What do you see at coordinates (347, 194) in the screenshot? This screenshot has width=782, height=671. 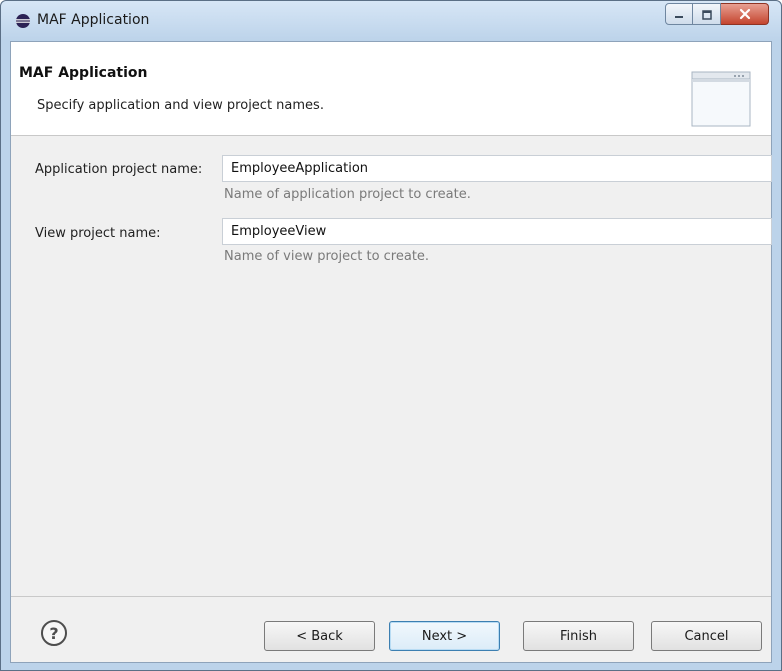 I see `application-project-hint: Name of application project to create.` at bounding box center [347, 194].